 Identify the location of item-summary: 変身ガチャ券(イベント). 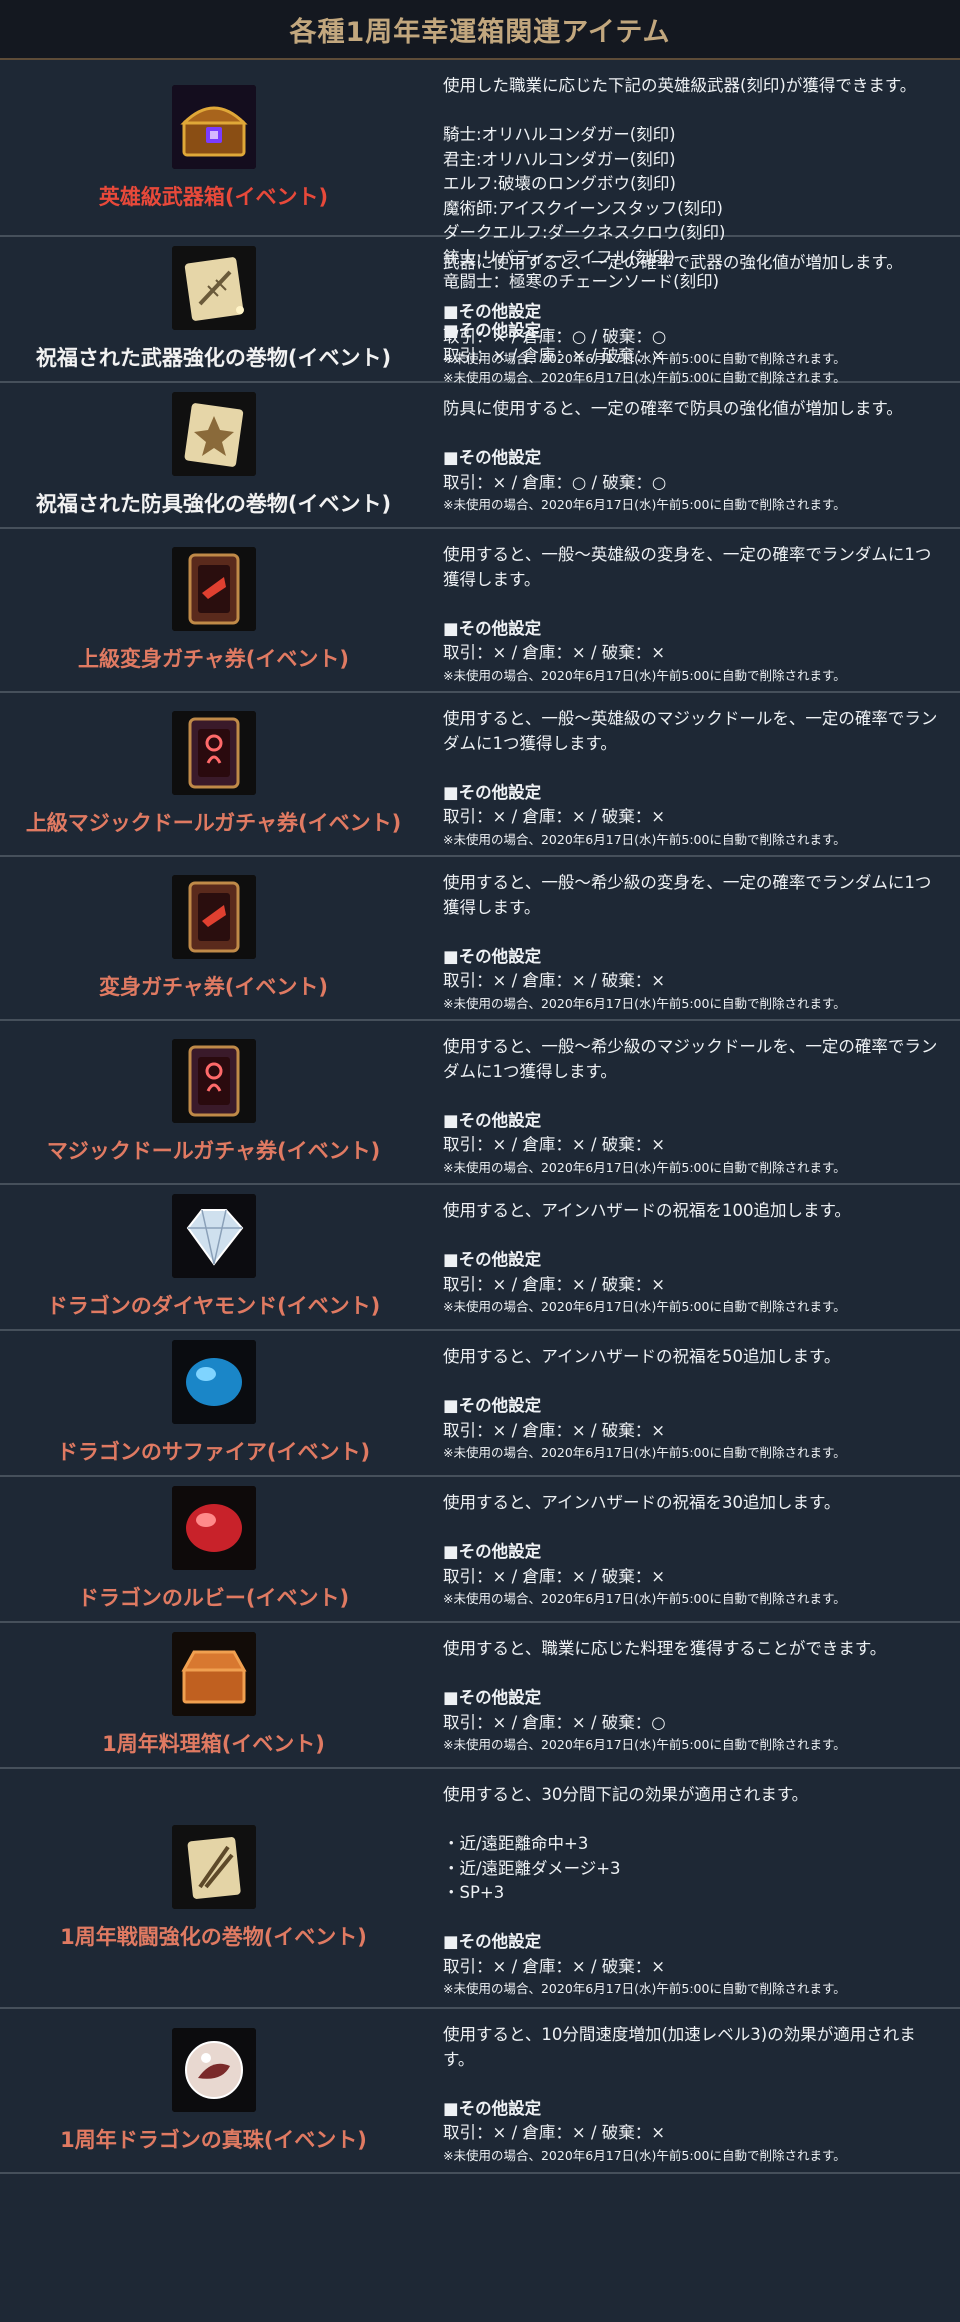
(213, 938).